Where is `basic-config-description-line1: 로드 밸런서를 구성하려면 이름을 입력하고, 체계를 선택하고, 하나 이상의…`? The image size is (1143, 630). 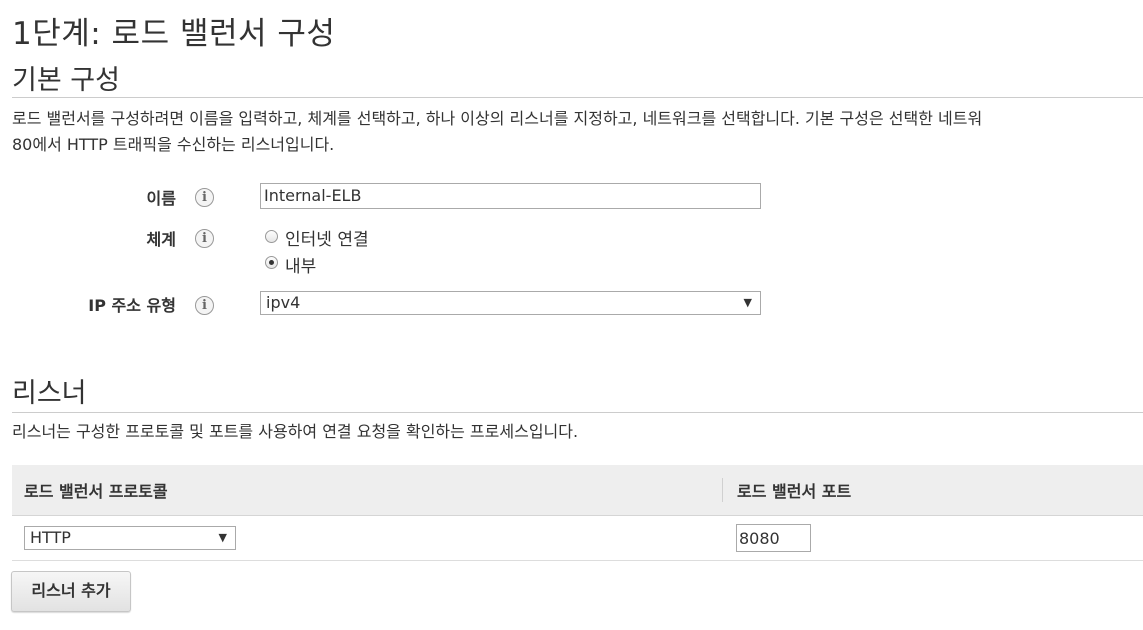
basic-config-description-line1: 로드 밸런서를 구성하려면 이름을 입력하고, 체계를 선택하고, 하나 이상의… is located at coordinates (497, 118).